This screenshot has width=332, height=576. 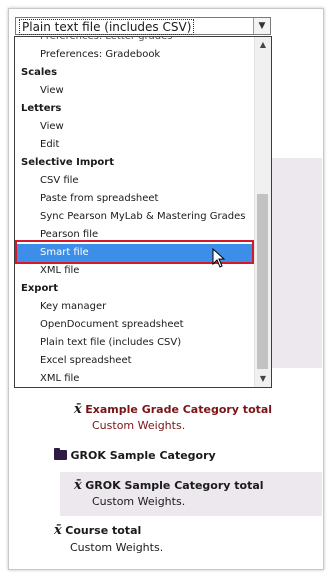 I want to click on course-total-row: x̄ Course total, so click(x=97, y=530).